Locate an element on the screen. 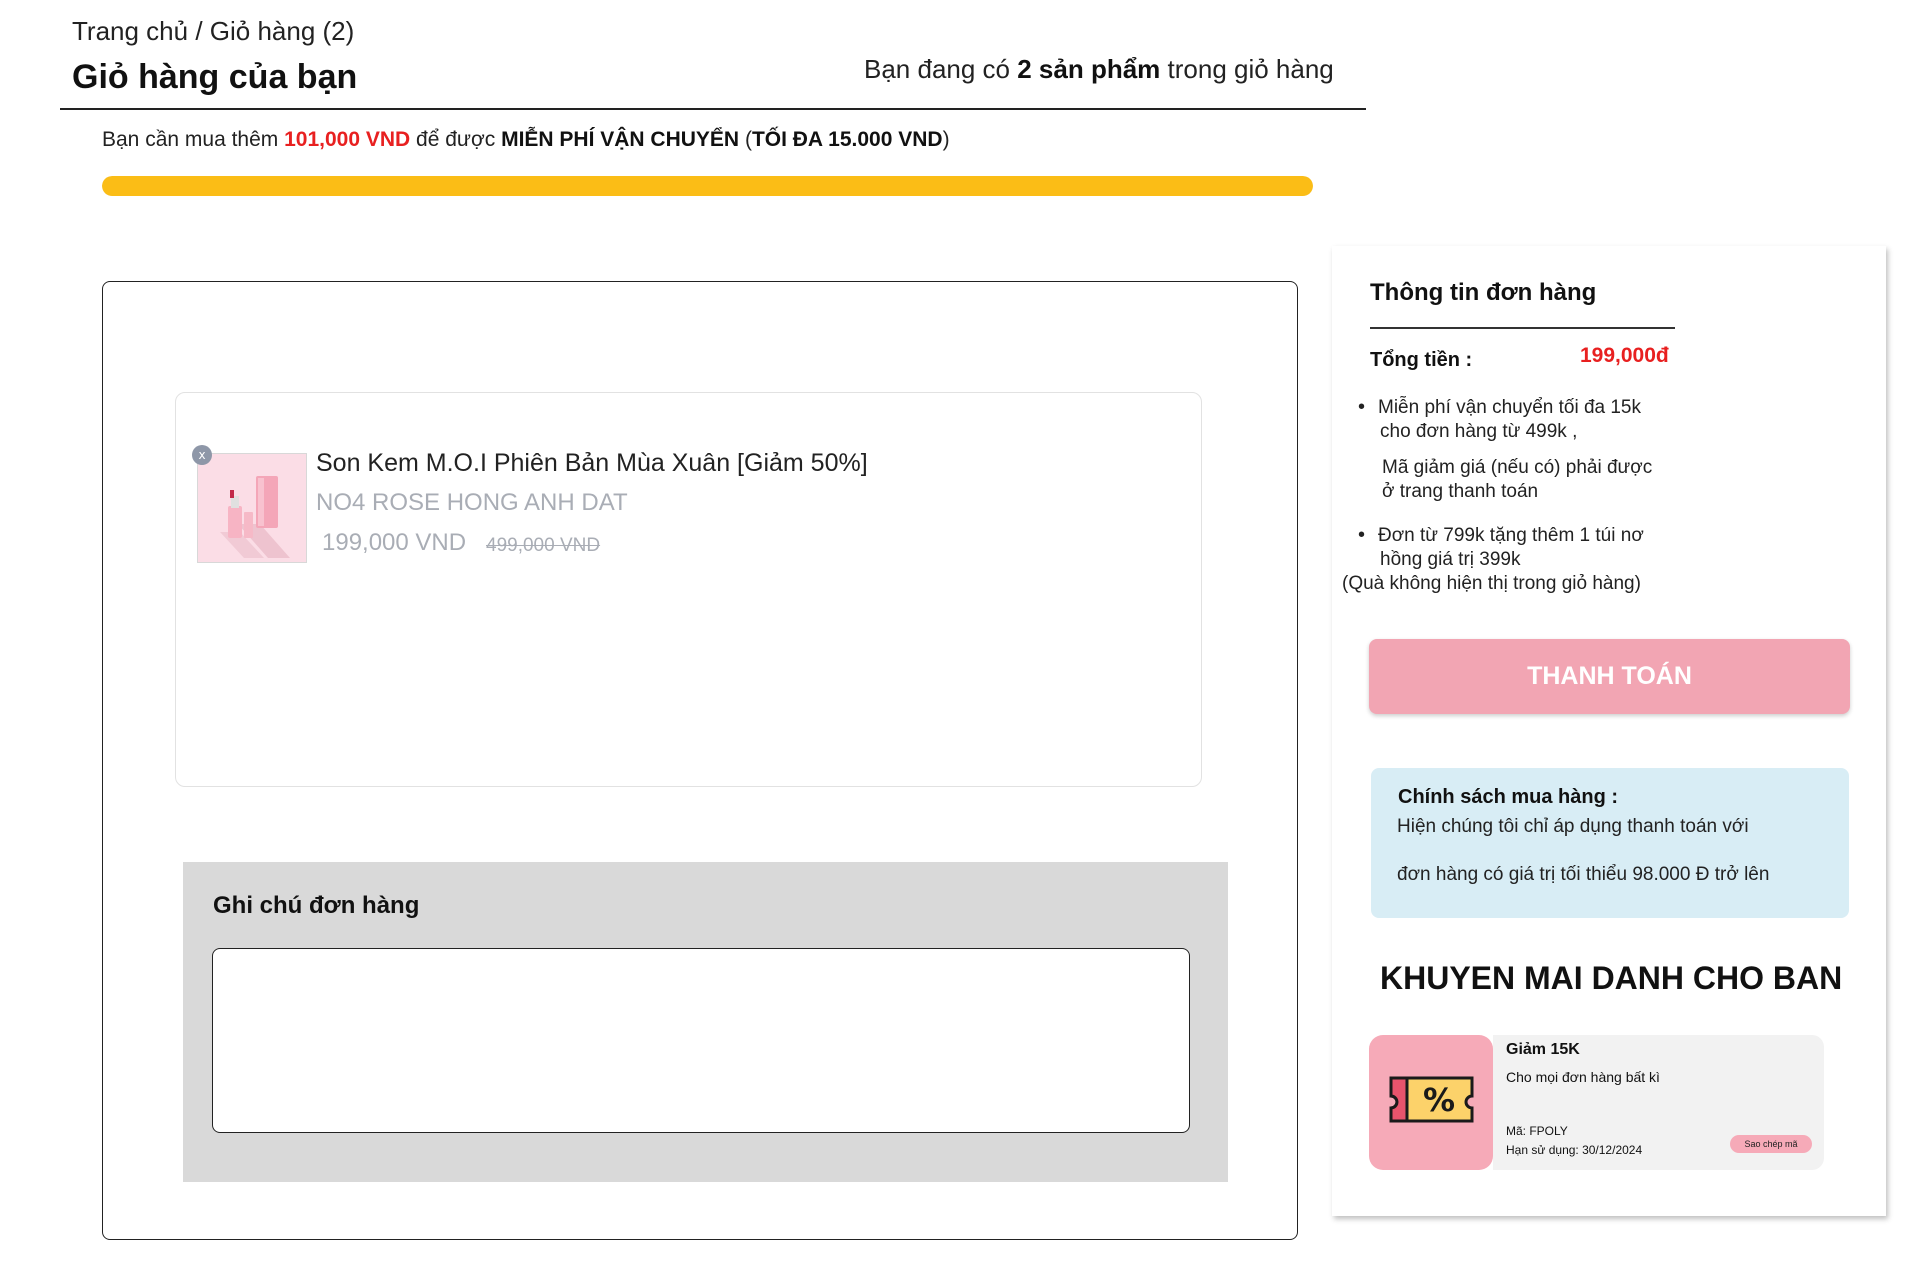 Image resolution: width=1920 pixels, height=1262 pixels. checkout-button: THANH TOÁN is located at coordinates (1609, 676).